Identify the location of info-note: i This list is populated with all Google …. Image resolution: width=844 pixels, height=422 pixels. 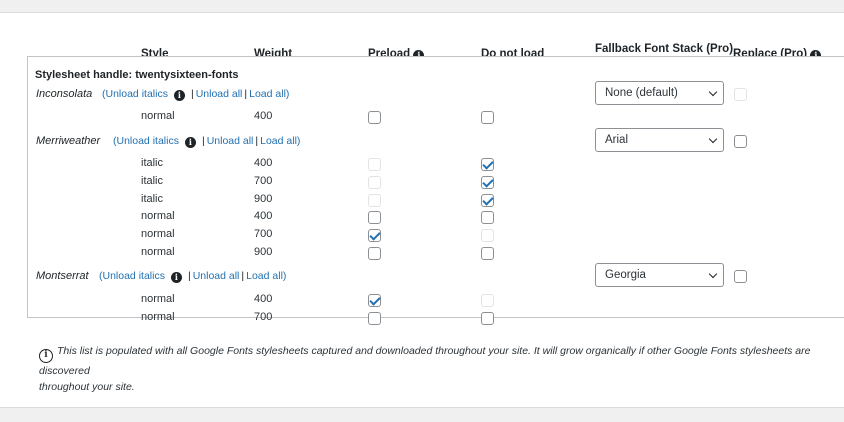
(439, 369).